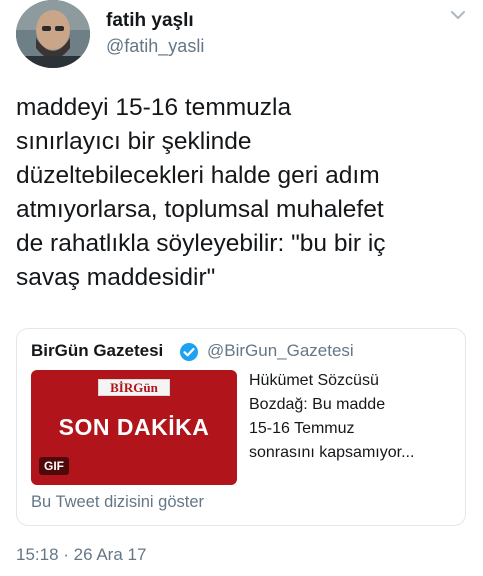 This screenshot has height=576, width=483. What do you see at coordinates (97, 350) in the screenshot?
I see `quoted-display-name: BirGün Gazetesi` at bounding box center [97, 350].